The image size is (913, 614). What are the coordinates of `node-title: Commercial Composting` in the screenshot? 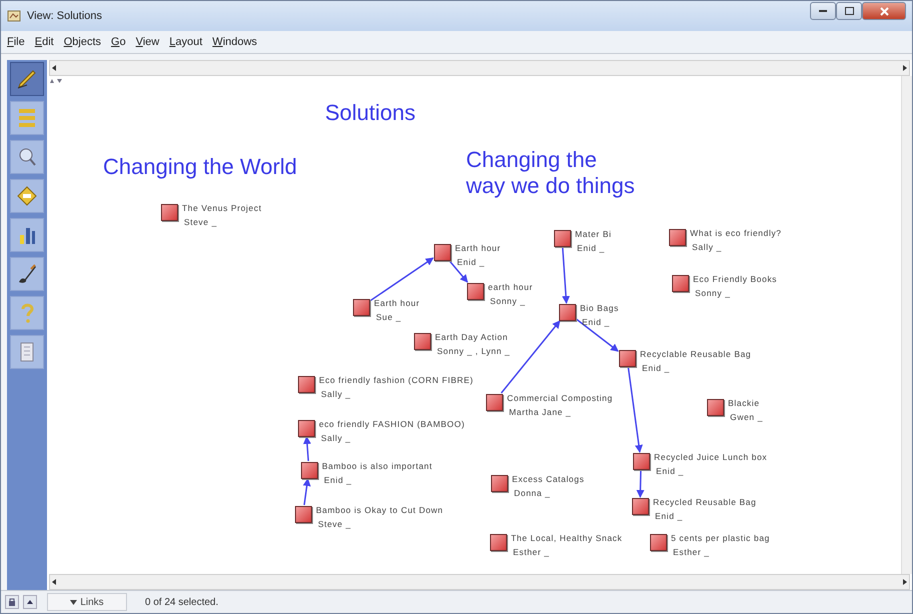 It's located at (560, 398).